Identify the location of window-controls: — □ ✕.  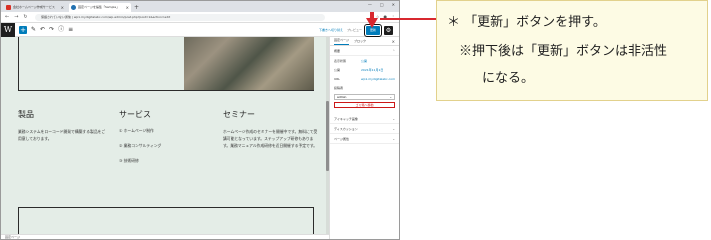
(381, 4).